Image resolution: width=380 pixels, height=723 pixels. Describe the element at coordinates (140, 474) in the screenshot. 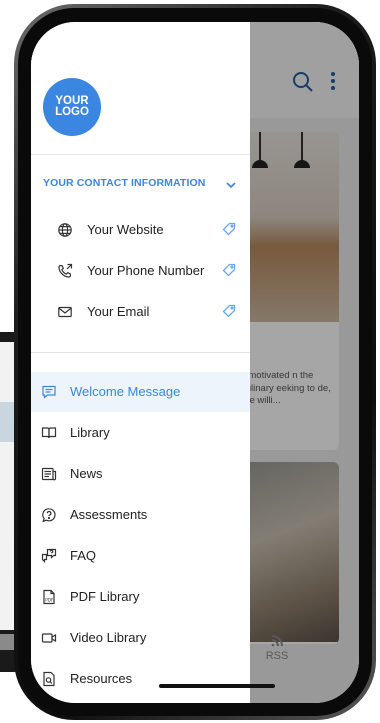

I see `menu-item-news: News` at that location.